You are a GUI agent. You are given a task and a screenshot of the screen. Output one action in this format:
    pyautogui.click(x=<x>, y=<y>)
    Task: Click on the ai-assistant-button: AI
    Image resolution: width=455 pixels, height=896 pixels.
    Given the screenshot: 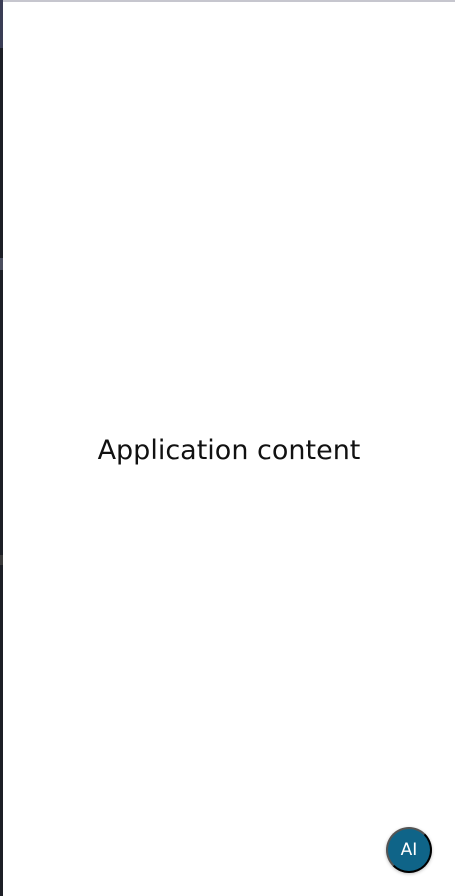 What is the action you would take?
    pyautogui.click(x=409, y=850)
    